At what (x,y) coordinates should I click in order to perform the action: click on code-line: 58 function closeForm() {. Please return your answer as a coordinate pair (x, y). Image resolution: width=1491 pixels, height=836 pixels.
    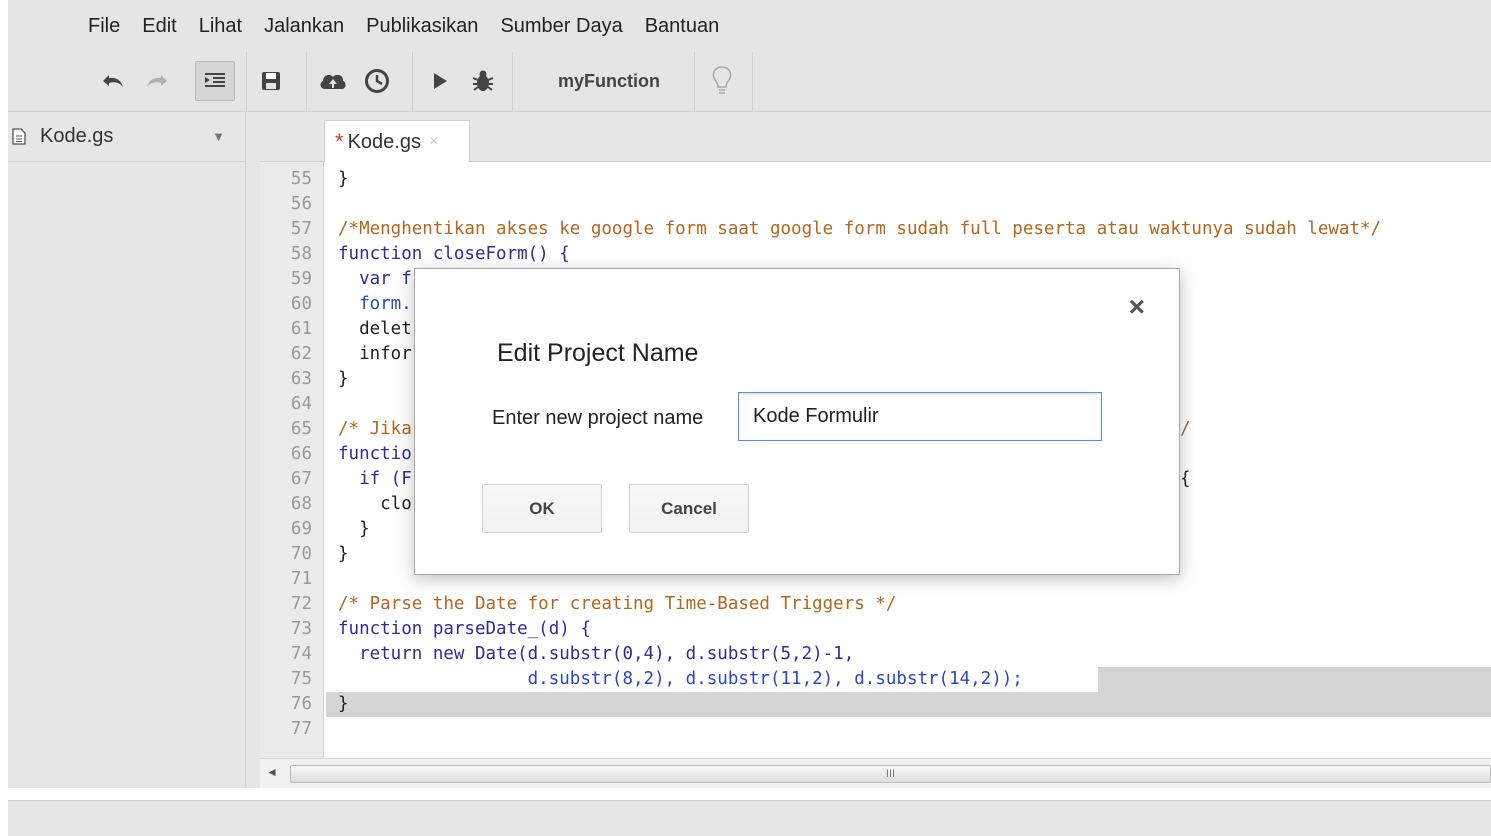
    Looking at the image, I should click on (430, 254).